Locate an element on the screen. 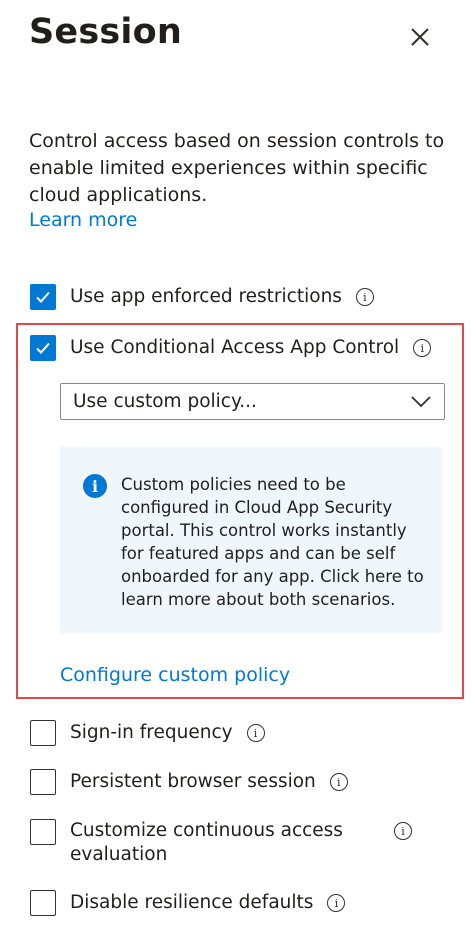 The width and height of the screenshot is (474, 952). continuous-access-label-line2: evaluation is located at coordinates (119, 854).